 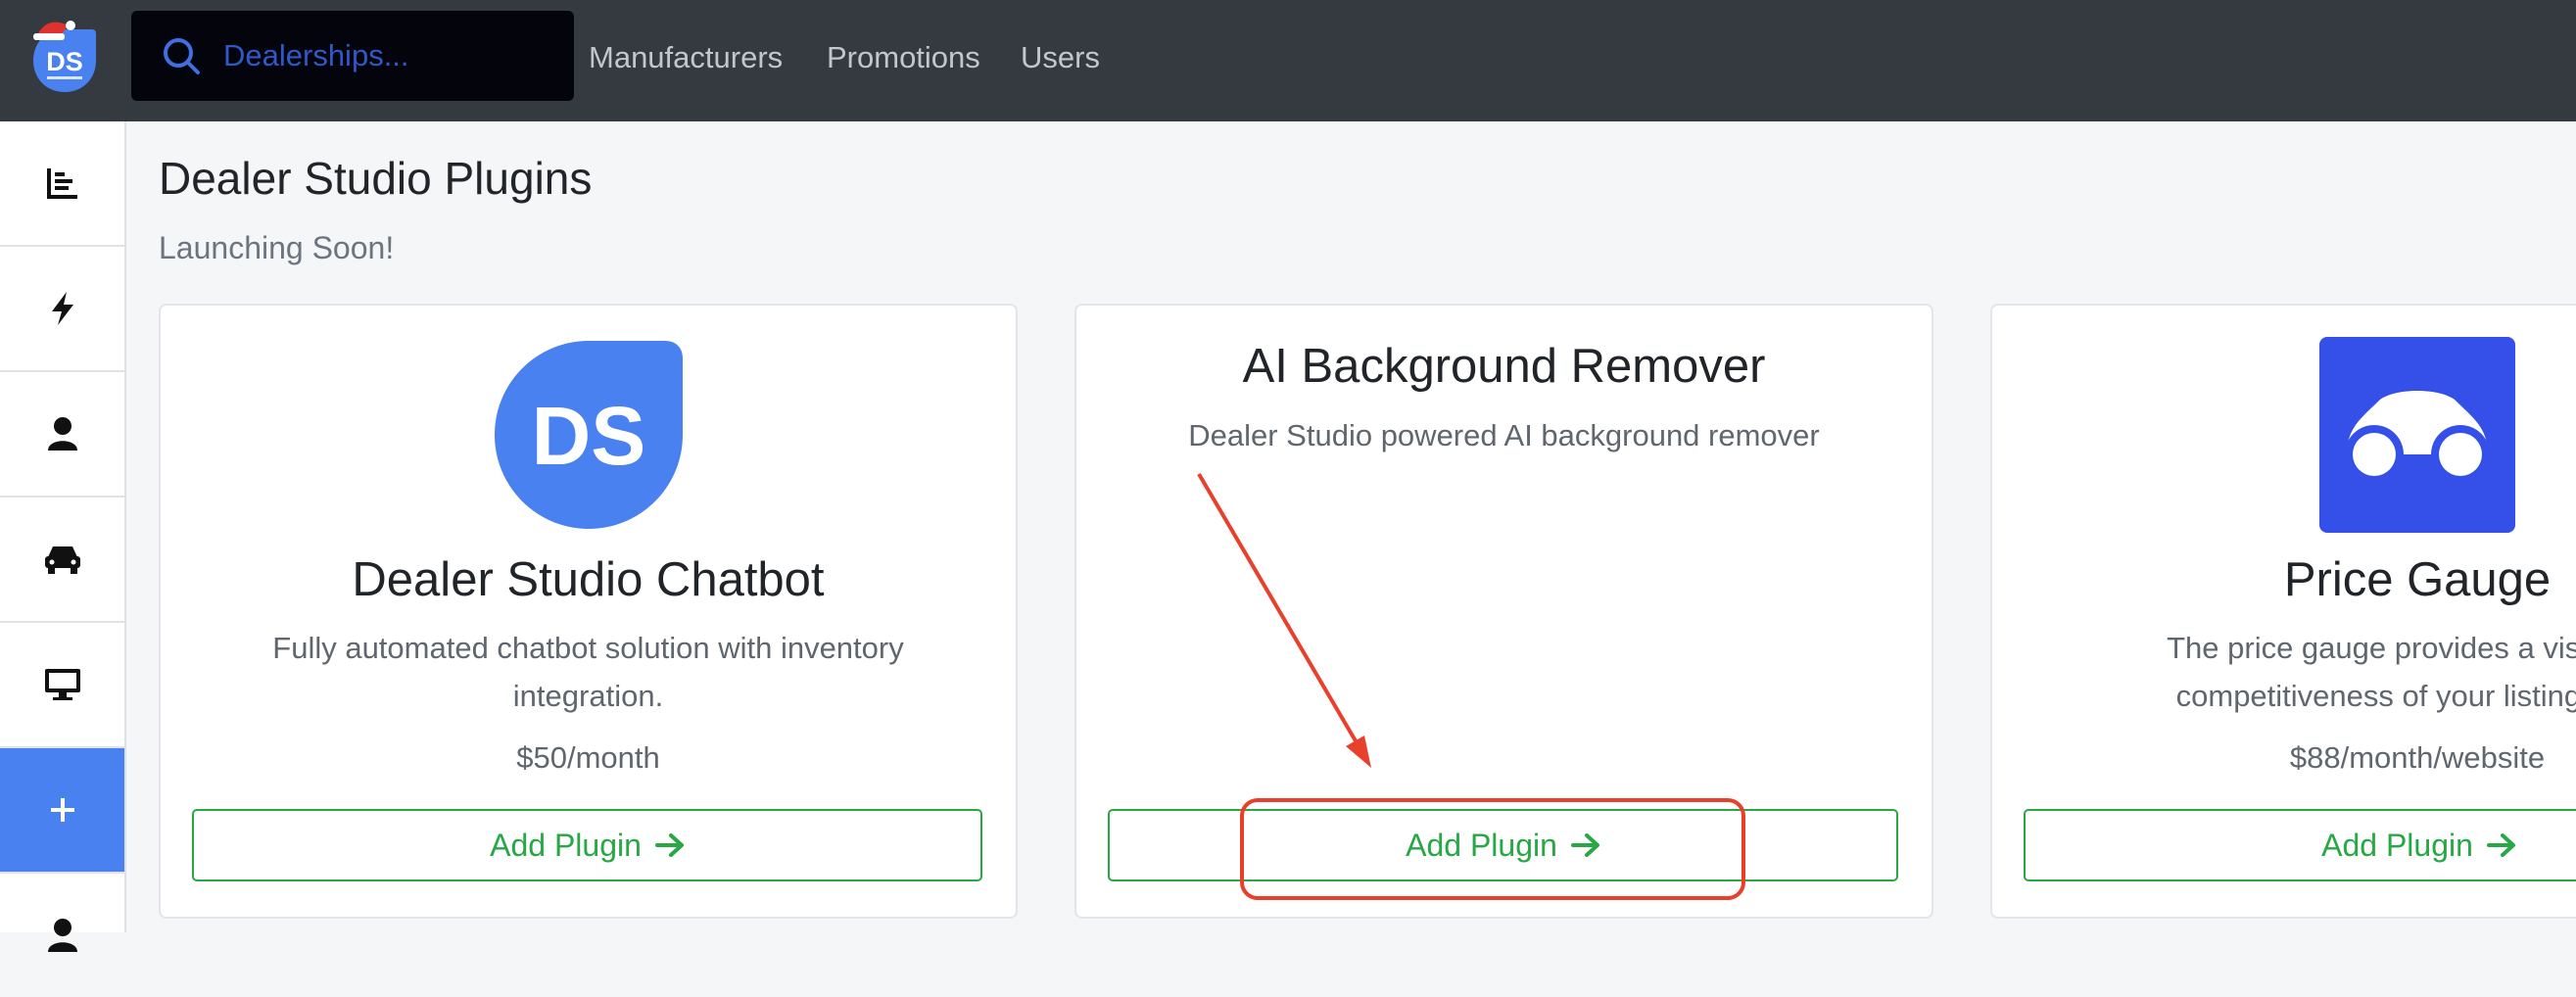 I want to click on nav-users: Users, so click(x=1061, y=58).